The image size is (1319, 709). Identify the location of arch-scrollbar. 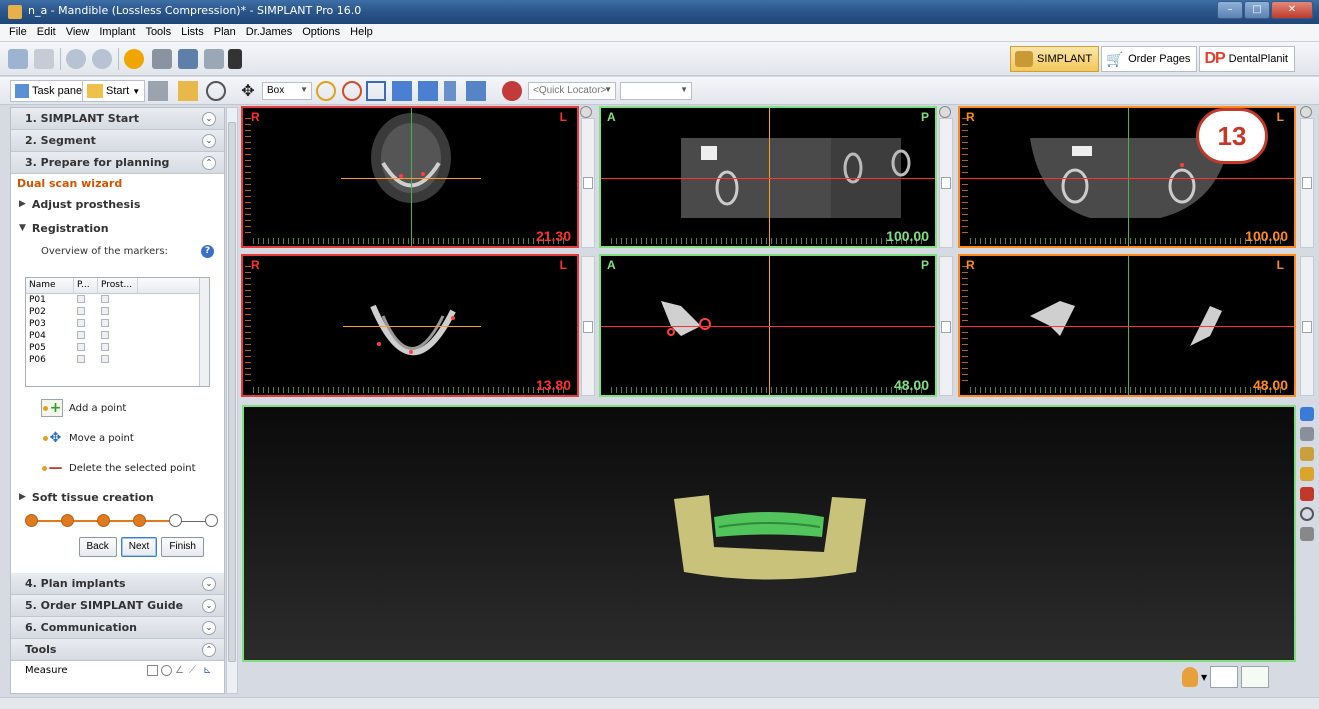
(588, 326).